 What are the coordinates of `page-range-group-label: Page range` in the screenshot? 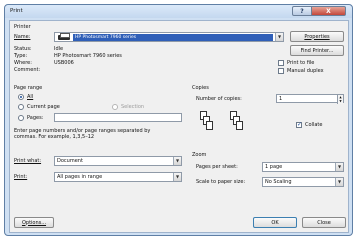 It's located at (28, 88).